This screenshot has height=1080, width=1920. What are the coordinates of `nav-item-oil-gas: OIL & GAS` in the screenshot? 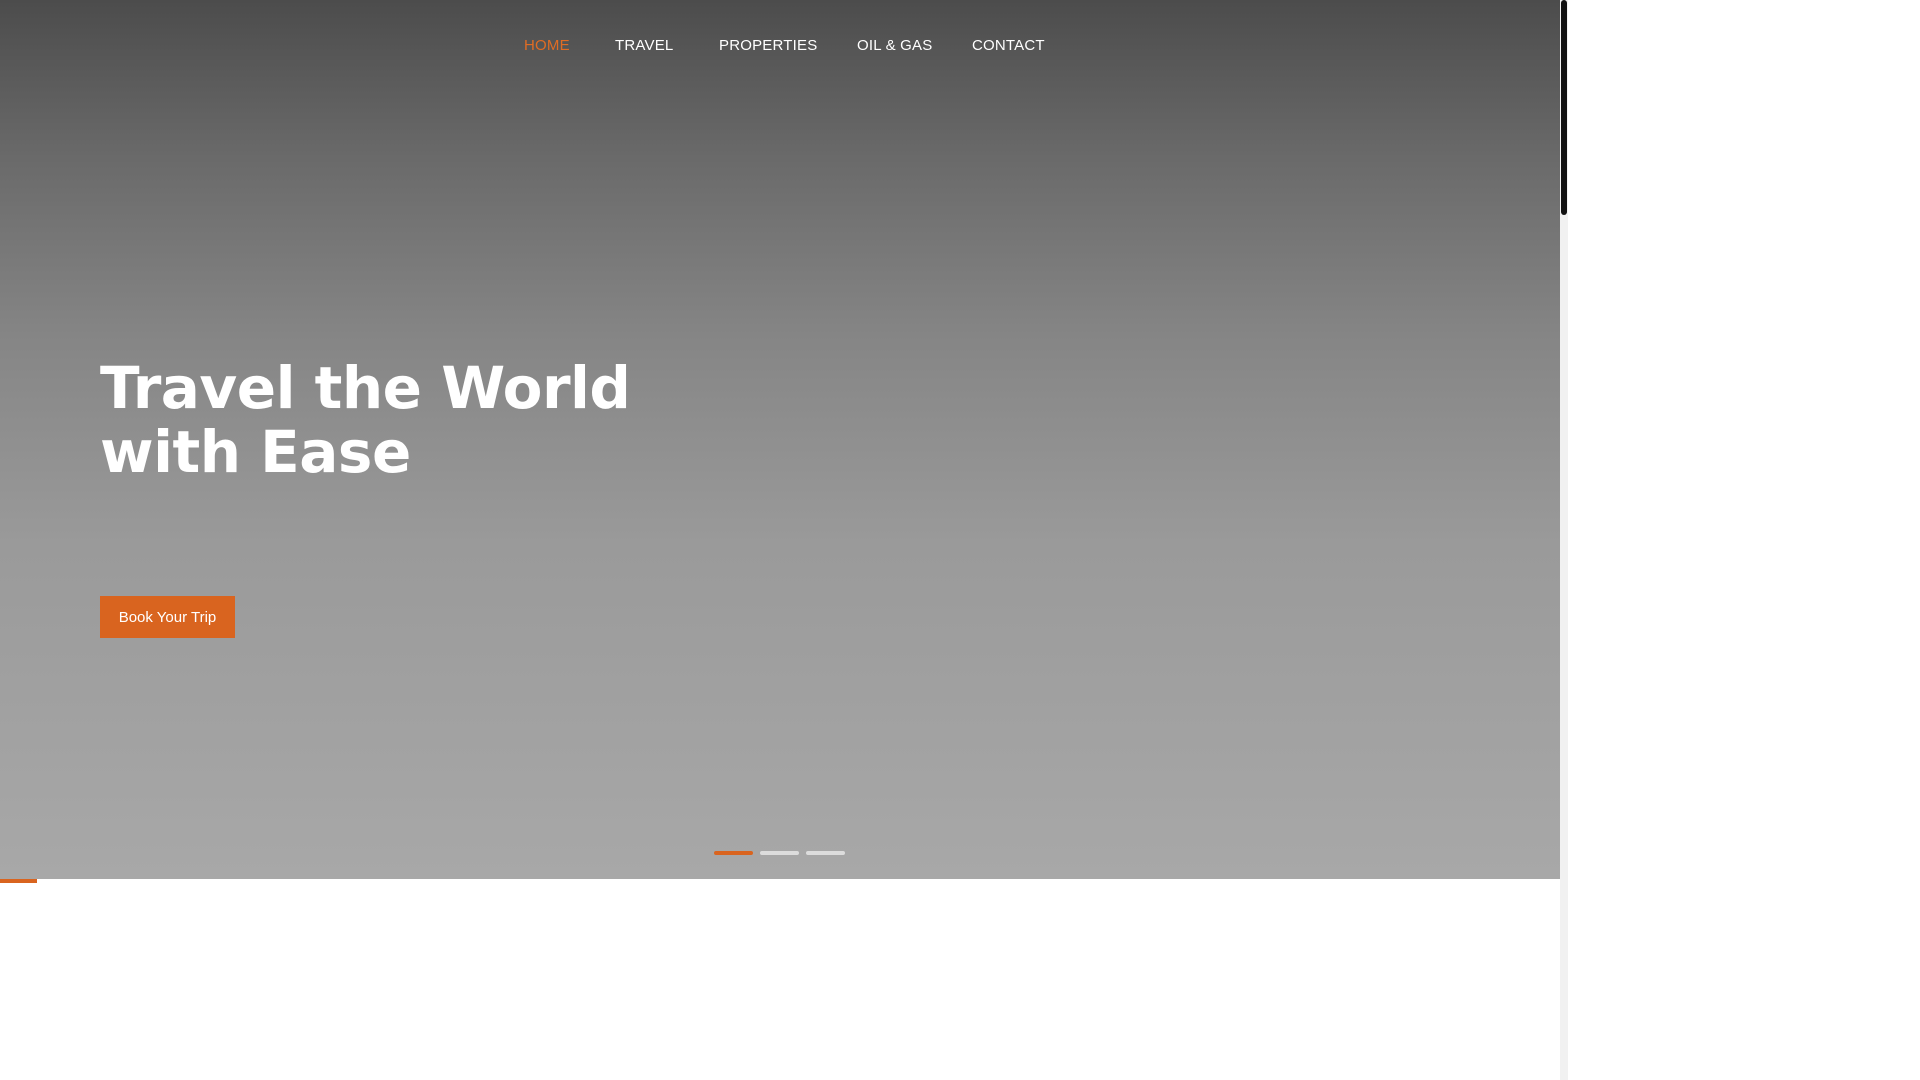 It's located at (894, 45).